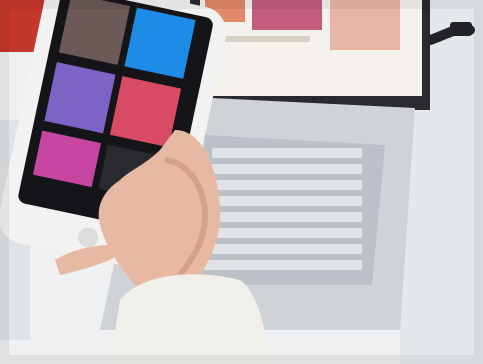 This screenshot has width=483, height=364. What do you see at coordinates (461, 29) in the screenshot?
I see `cable-plug` at bounding box center [461, 29].